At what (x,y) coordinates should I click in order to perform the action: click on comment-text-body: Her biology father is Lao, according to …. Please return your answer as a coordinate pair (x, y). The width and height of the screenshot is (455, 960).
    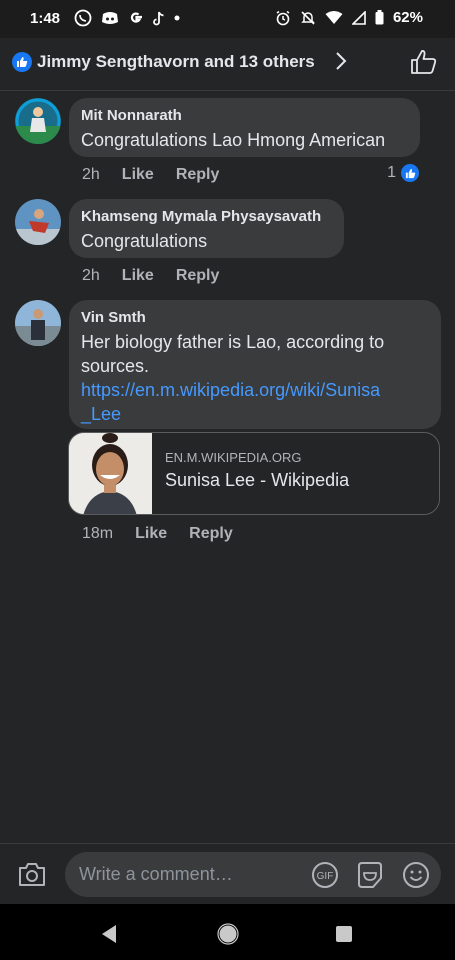
    Looking at the image, I should click on (233, 354).